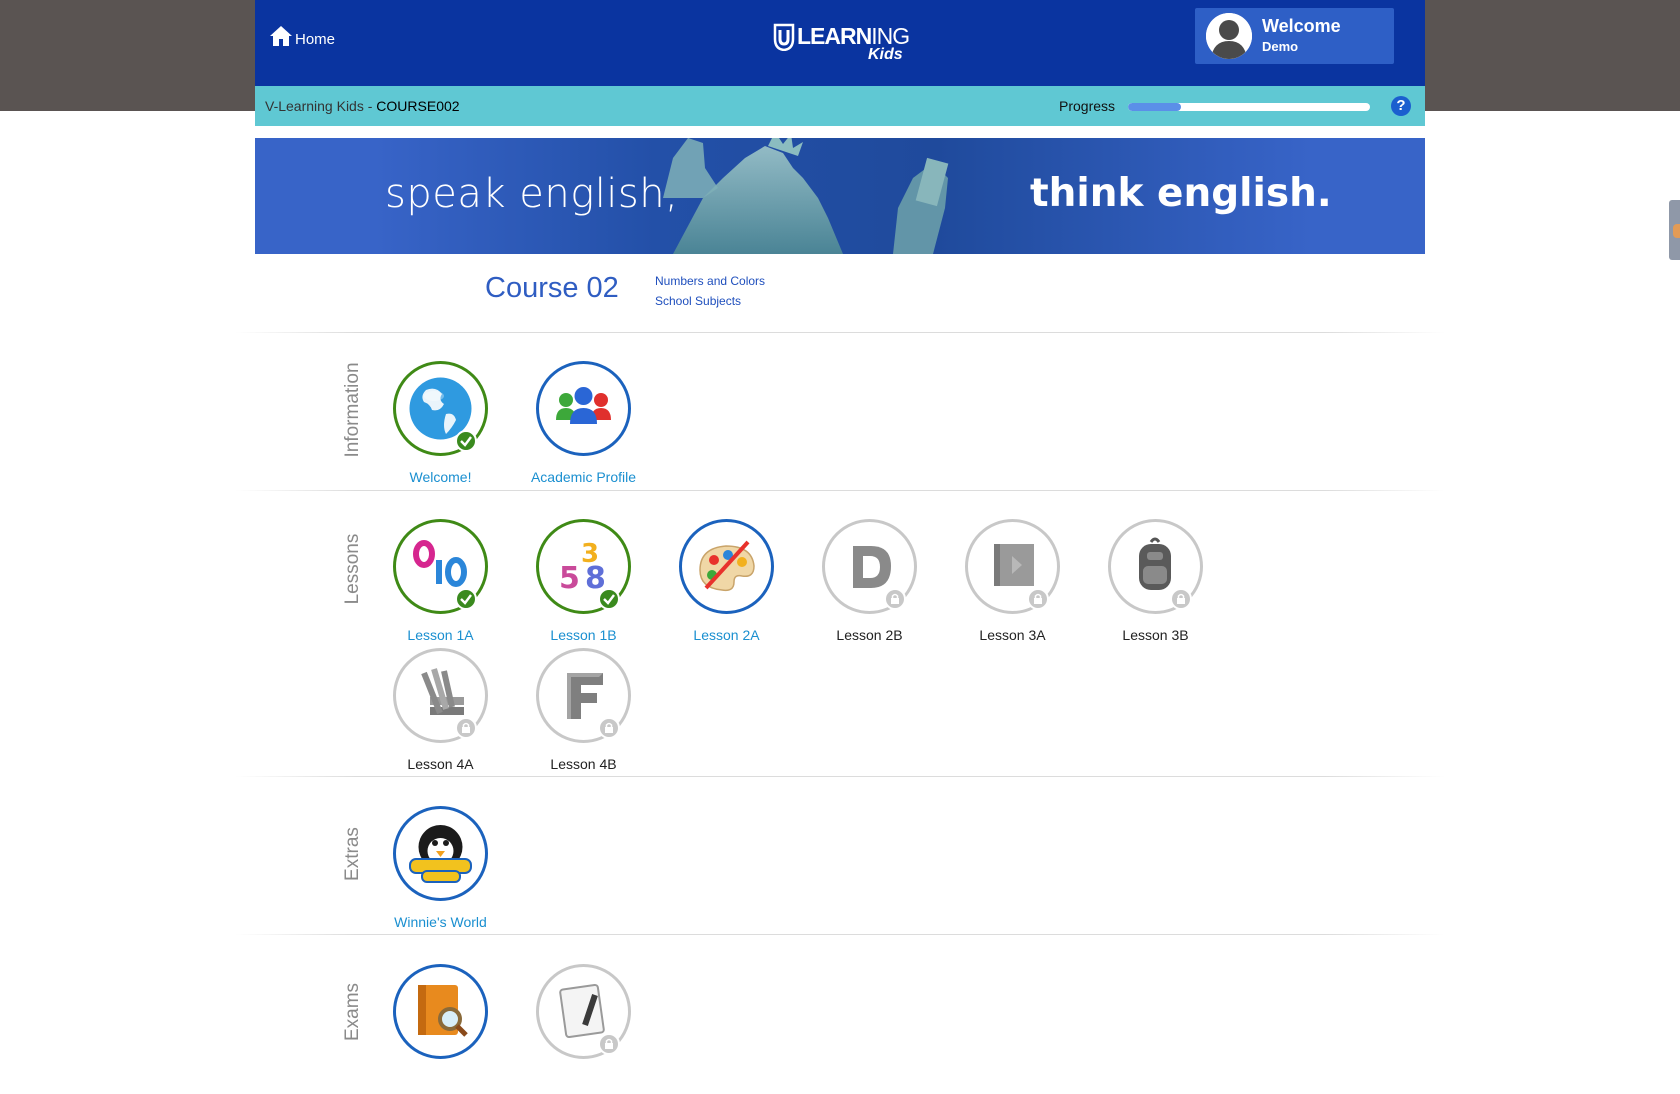 This screenshot has height=1094, width=1680. I want to click on progress-bar, so click(1249, 107).